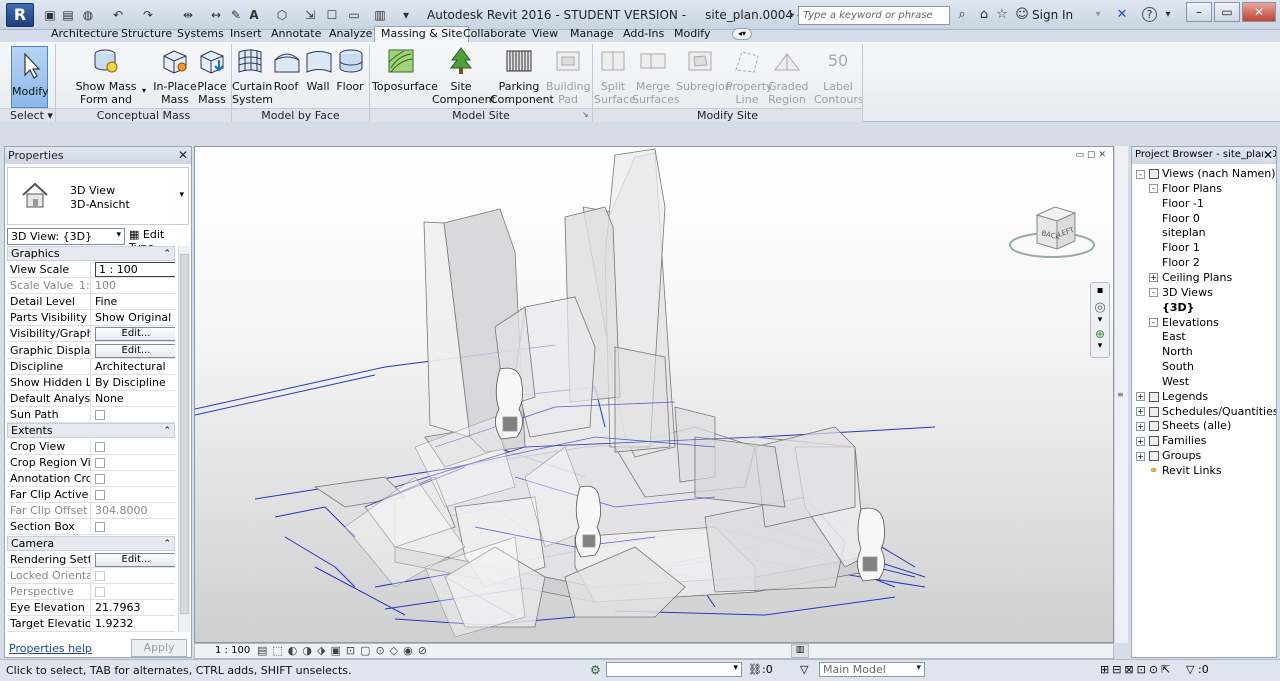 The width and height of the screenshot is (1280, 681). Describe the element at coordinates (118, 15) in the screenshot. I see `undo-icon: ↶` at that location.